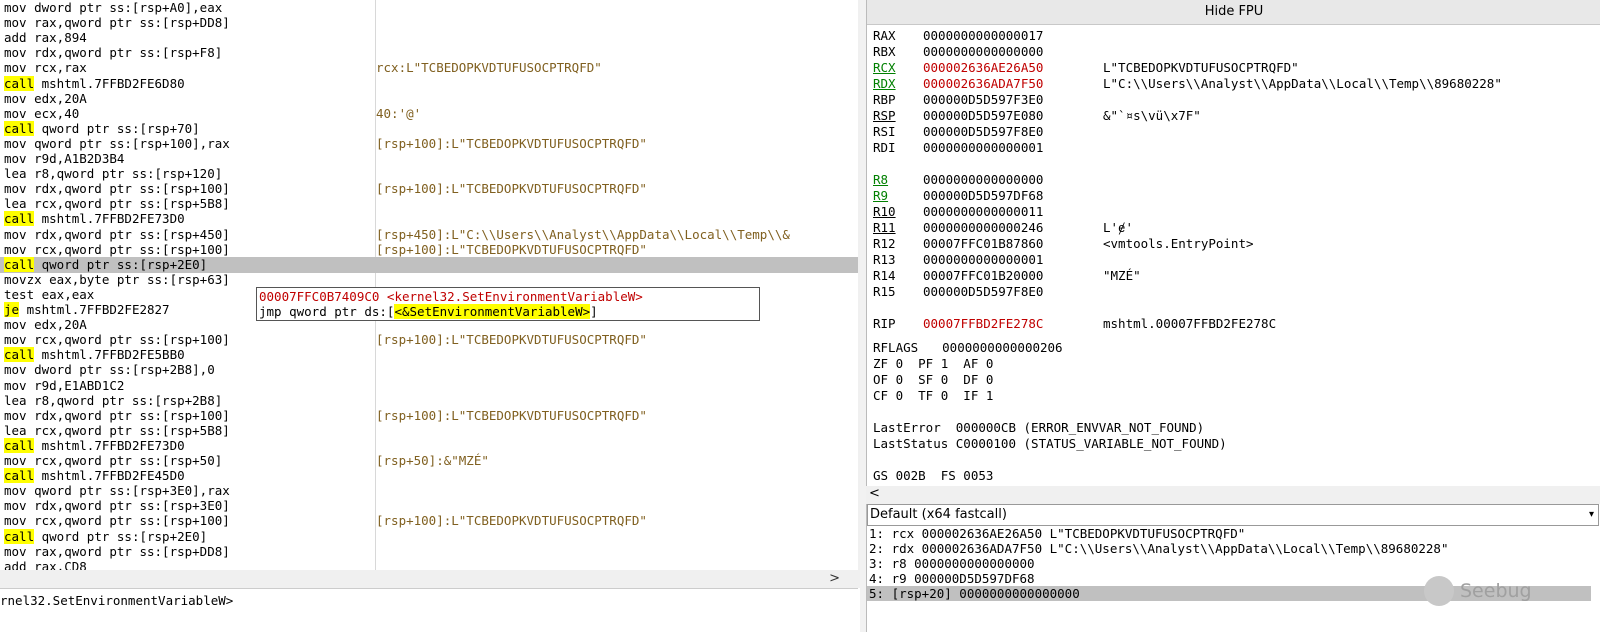 This screenshot has width=1600, height=633. Describe the element at coordinates (884, 147) in the screenshot. I see `register-name: RDI` at that location.